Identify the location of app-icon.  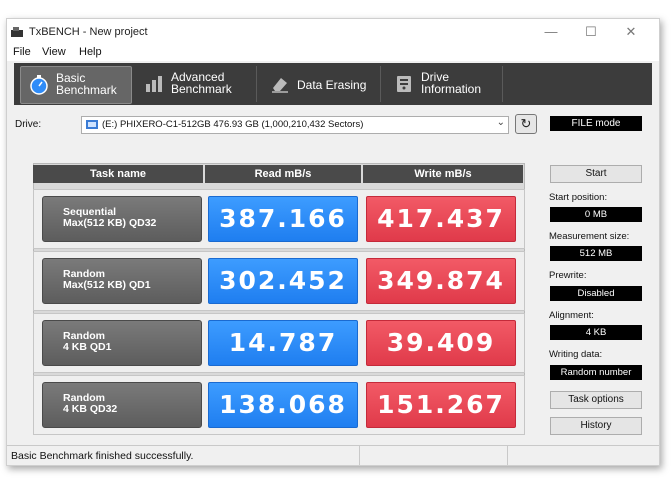
(17, 32).